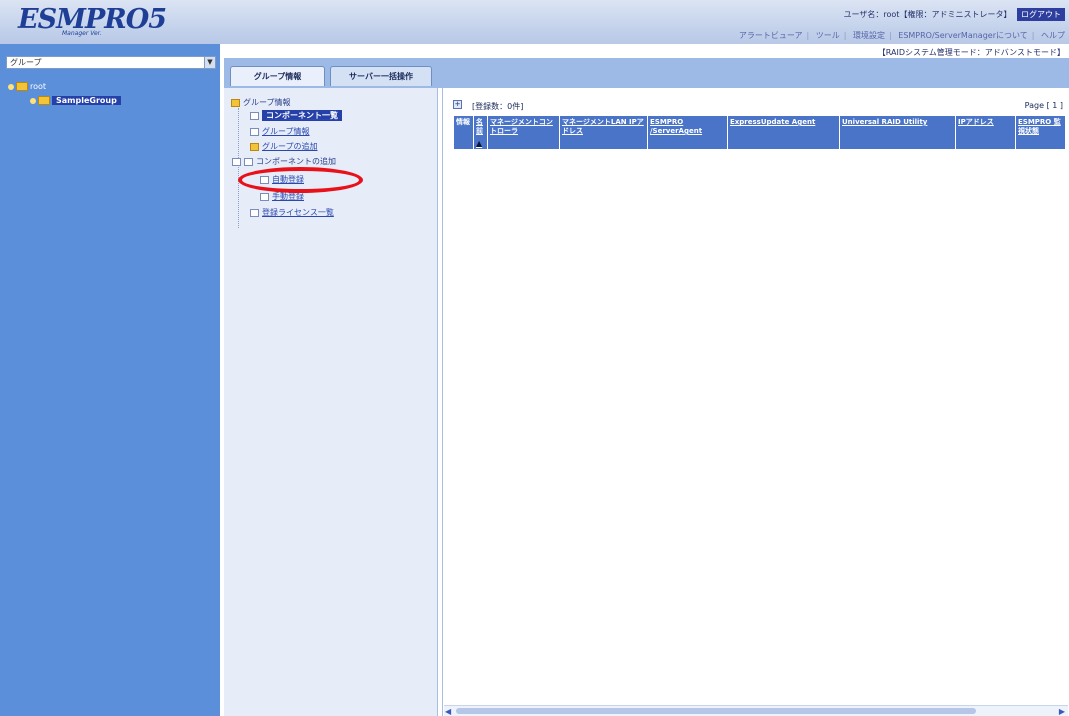  What do you see at coordinates (284, 146) in the screenshot?
I see `nav-add-group: グループの追加` at bounding box center [284, 146].